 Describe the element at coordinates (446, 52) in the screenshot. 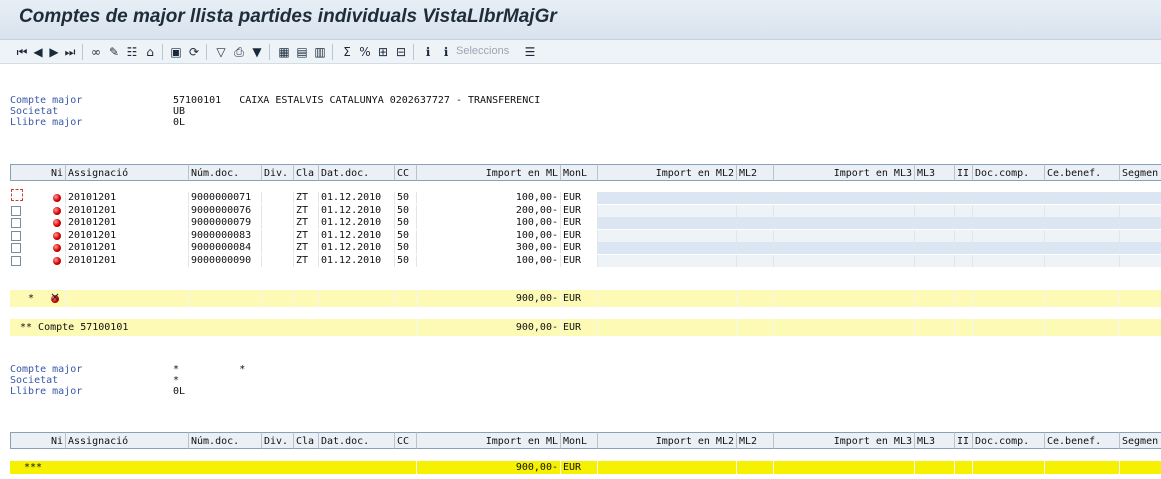

I see `selections-info-icon: ℹ` at that location.